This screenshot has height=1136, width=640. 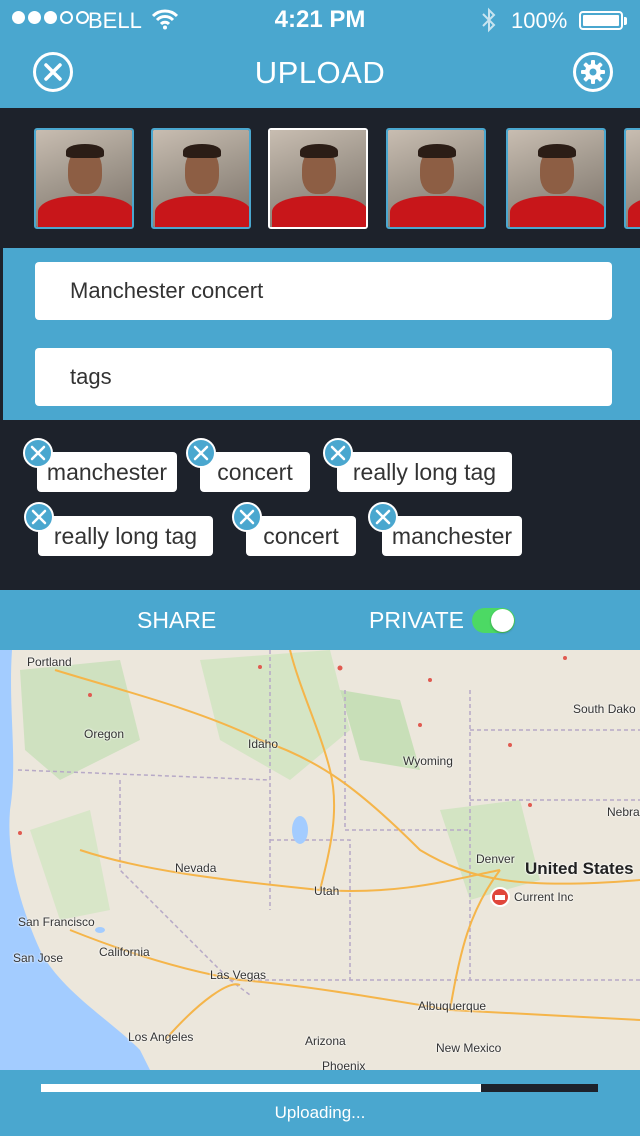 I want to click on map-label: Denver, so click(x=495, y=859).